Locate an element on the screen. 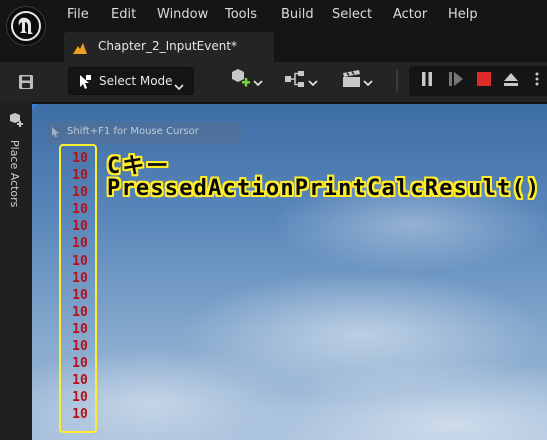  frame-skip-button is located at coordinates (456, 81).